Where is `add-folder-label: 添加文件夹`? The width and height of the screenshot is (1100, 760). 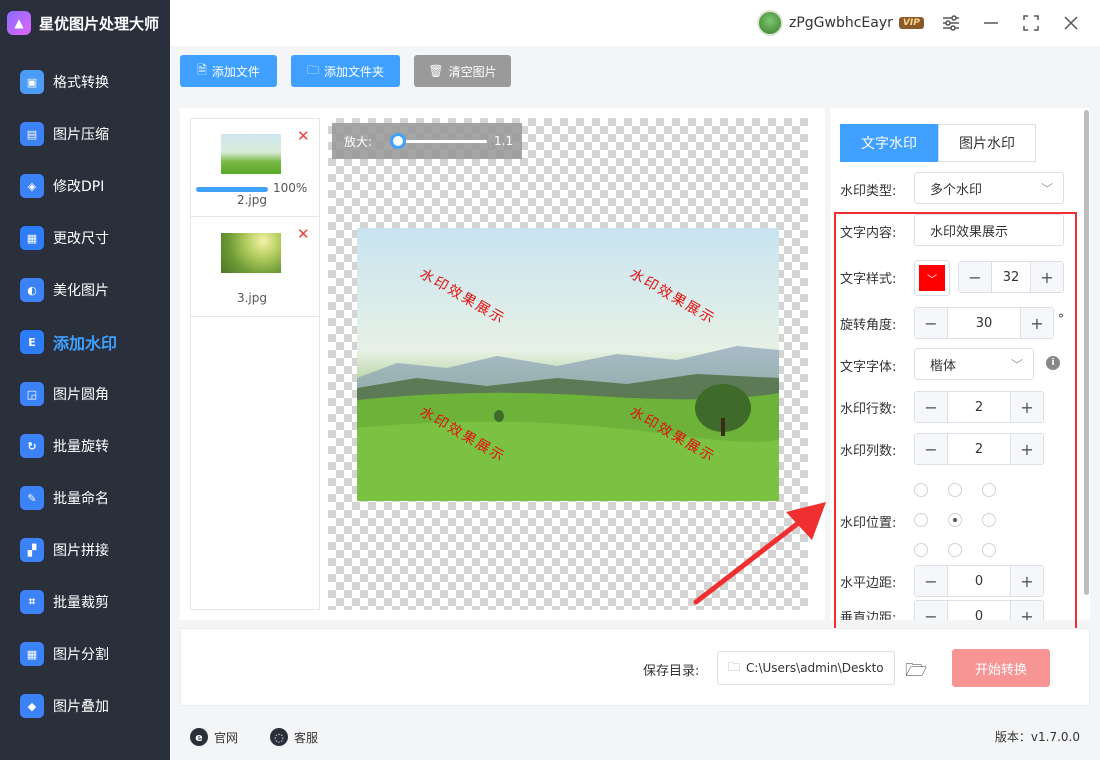 add-folder-label: 添加文件夹 is located at coordinates (354, 71).